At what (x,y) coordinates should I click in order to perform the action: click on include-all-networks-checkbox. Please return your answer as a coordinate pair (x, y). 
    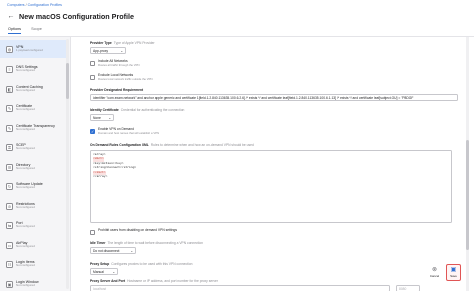
    Looking at the image, I should click on (92, 63).